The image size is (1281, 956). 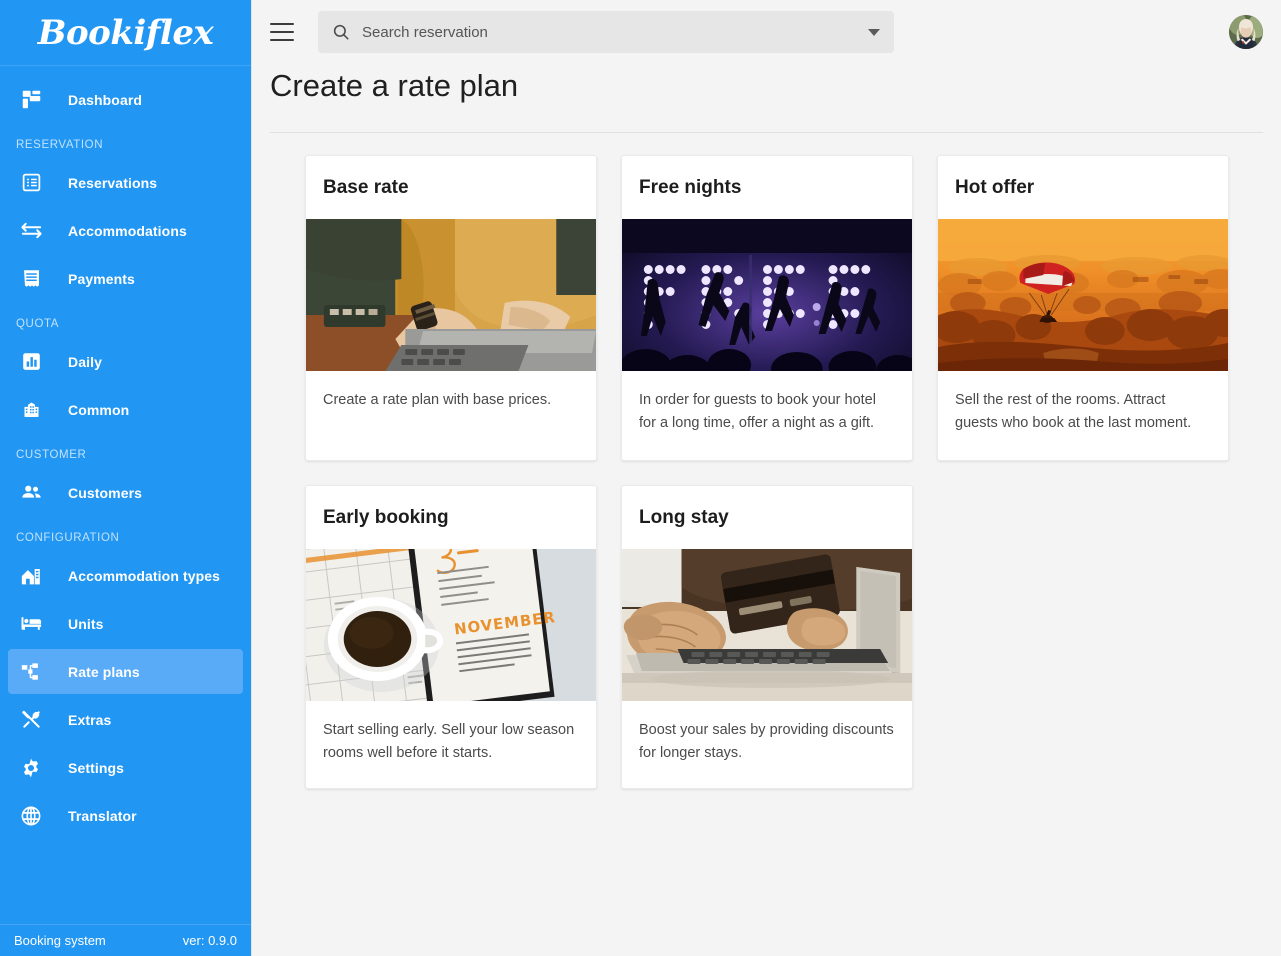 I want to click on sidebar-item-label: Accommodation types, so click(x=144, y=575).